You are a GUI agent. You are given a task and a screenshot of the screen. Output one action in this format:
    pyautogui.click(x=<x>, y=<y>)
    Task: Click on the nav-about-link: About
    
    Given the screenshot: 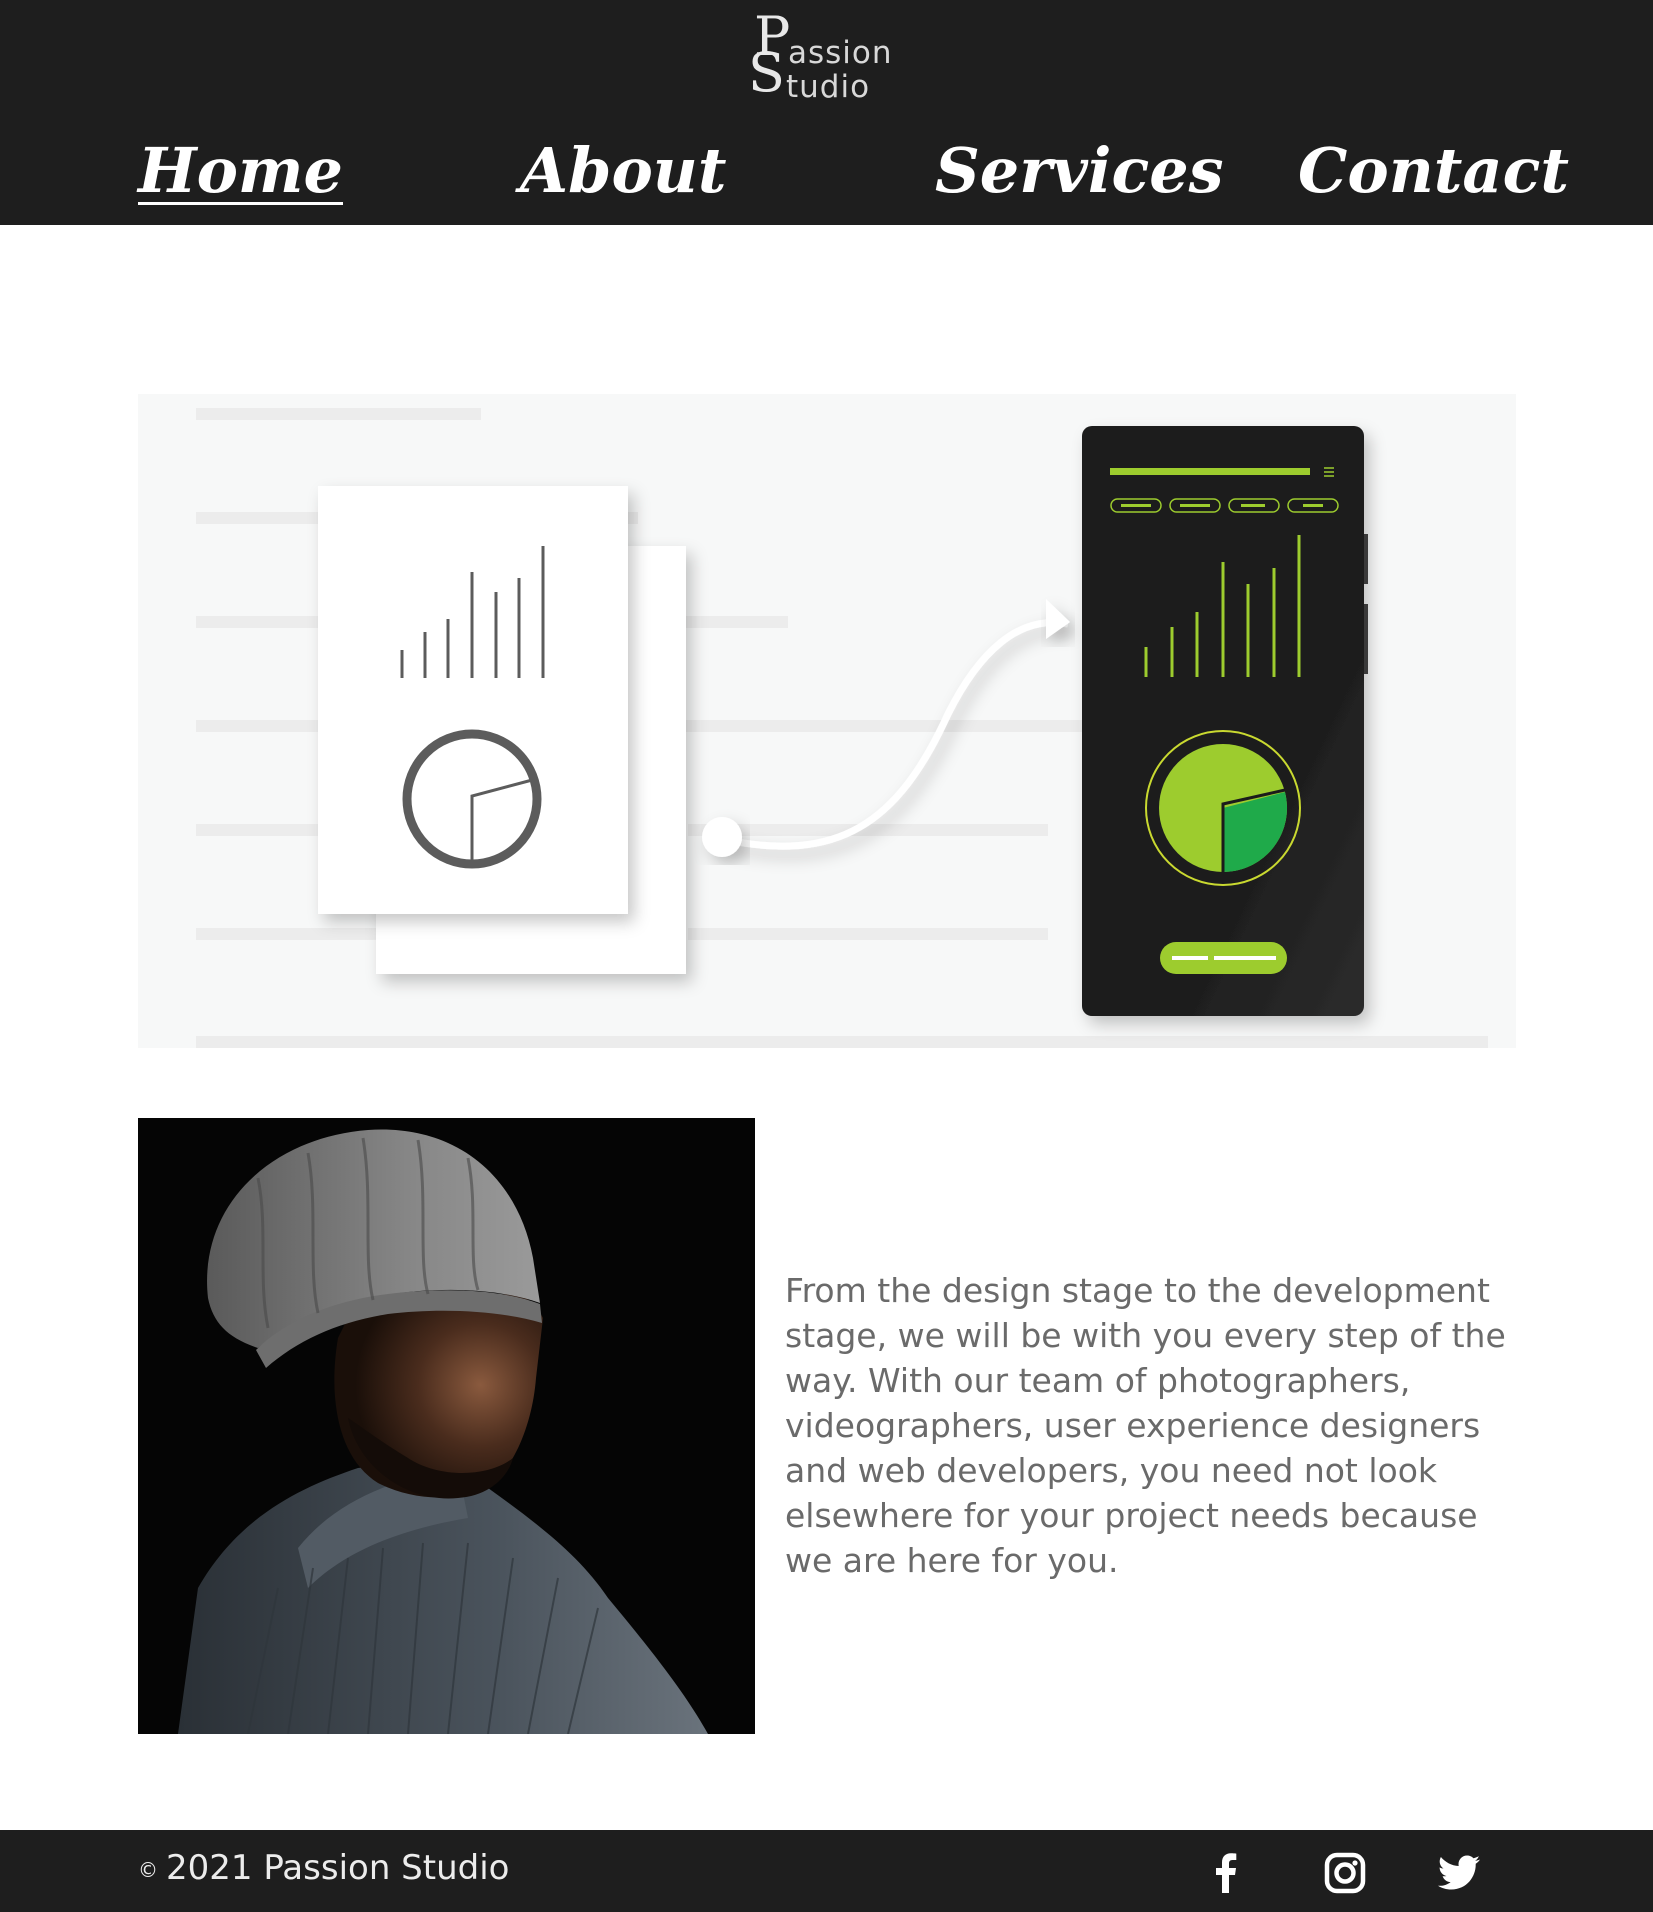 What is the action you would take?
    pyautogui.click(x=623, y=171)
    